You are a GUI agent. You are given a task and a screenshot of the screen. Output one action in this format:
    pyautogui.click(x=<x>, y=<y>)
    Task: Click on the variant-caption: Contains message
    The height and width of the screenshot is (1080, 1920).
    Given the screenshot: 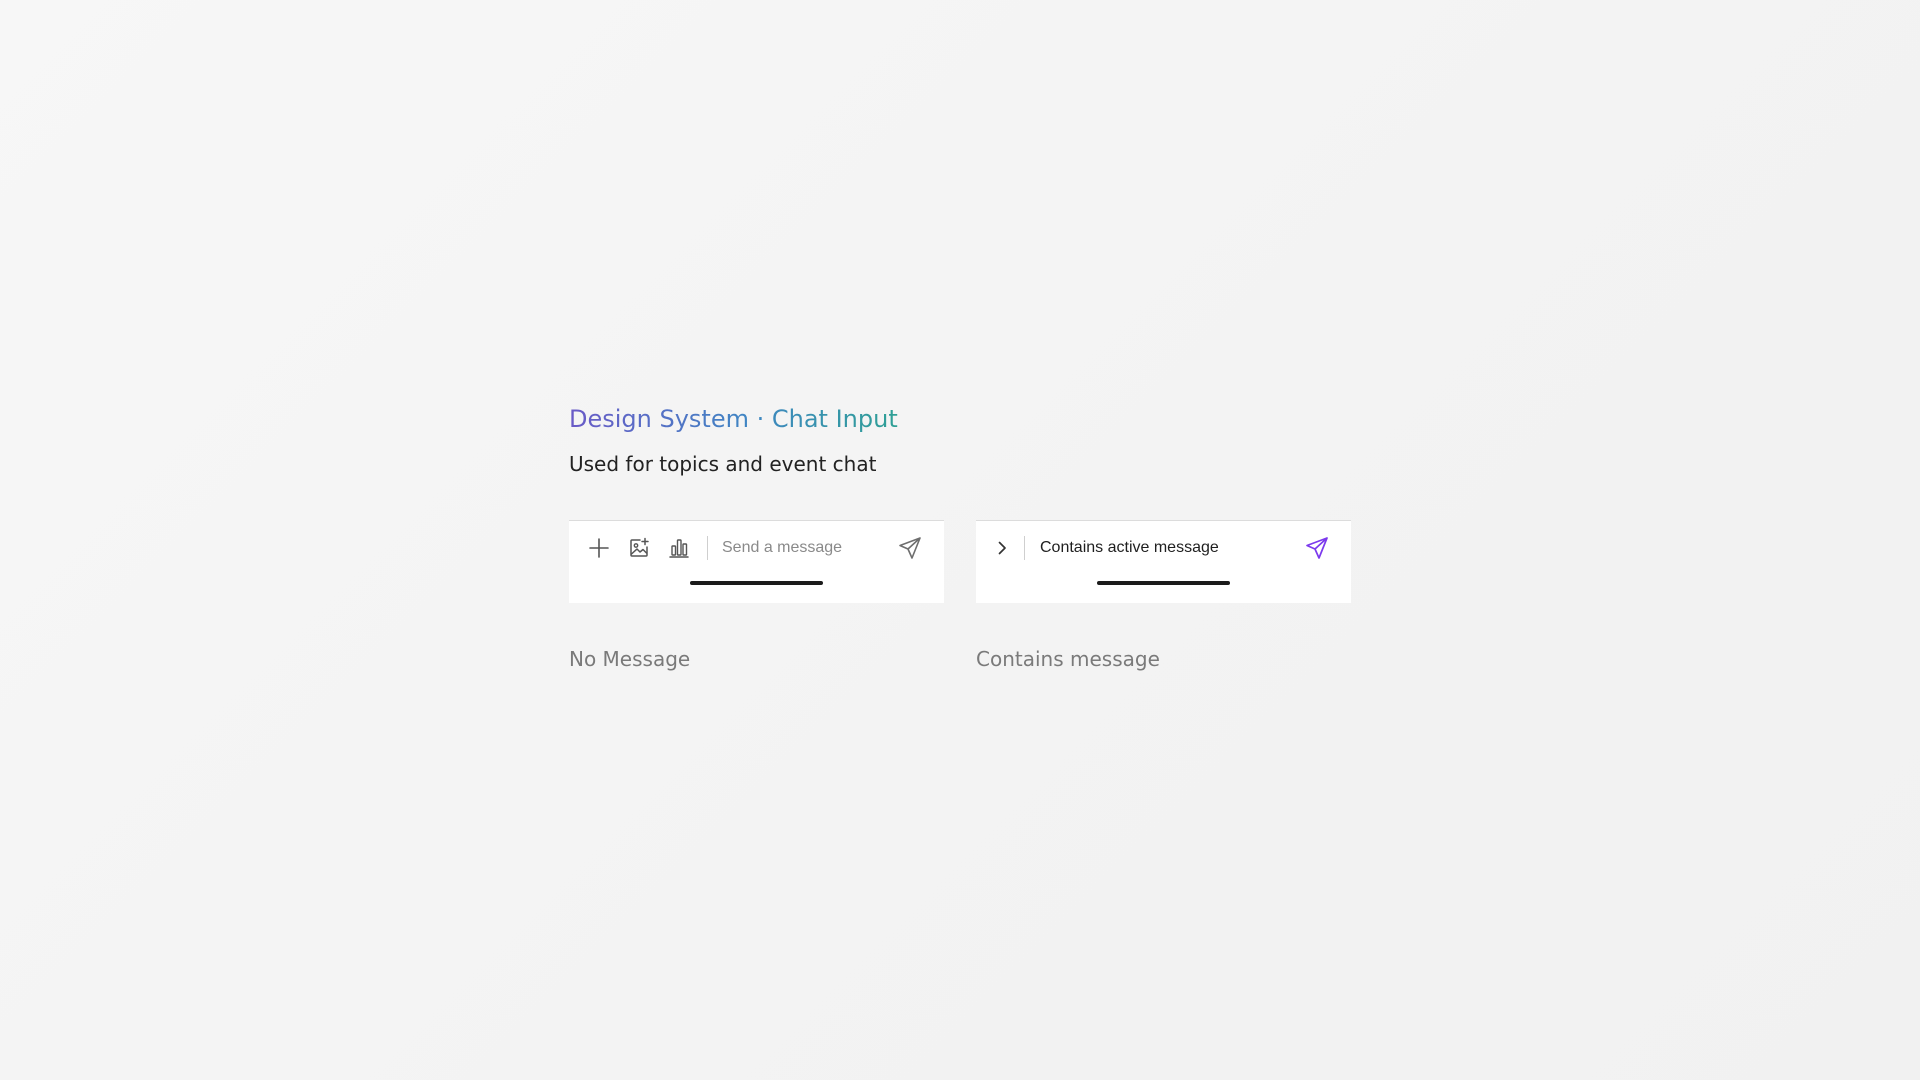 What is the action you would take?
    pyautogui.click(x=1068, y=659)
    